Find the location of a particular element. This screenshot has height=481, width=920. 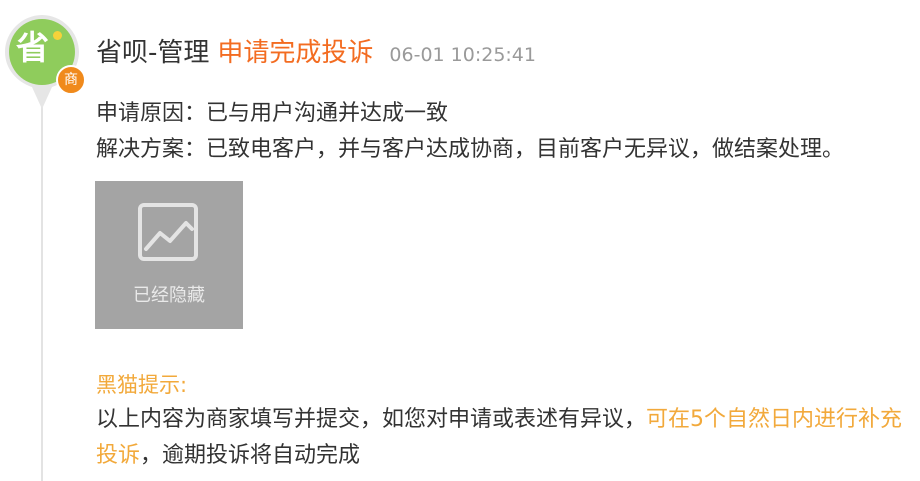

action-title: 申请完成投诉 is located at coordinates (295, 53).